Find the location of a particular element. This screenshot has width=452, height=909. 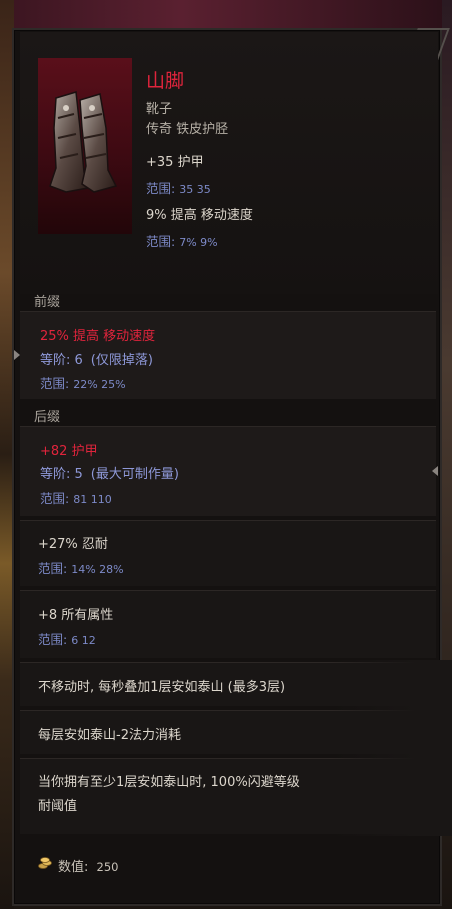

prefix-affix-text: 25% 提高 移动速度 is located at coordinates (98, 336).